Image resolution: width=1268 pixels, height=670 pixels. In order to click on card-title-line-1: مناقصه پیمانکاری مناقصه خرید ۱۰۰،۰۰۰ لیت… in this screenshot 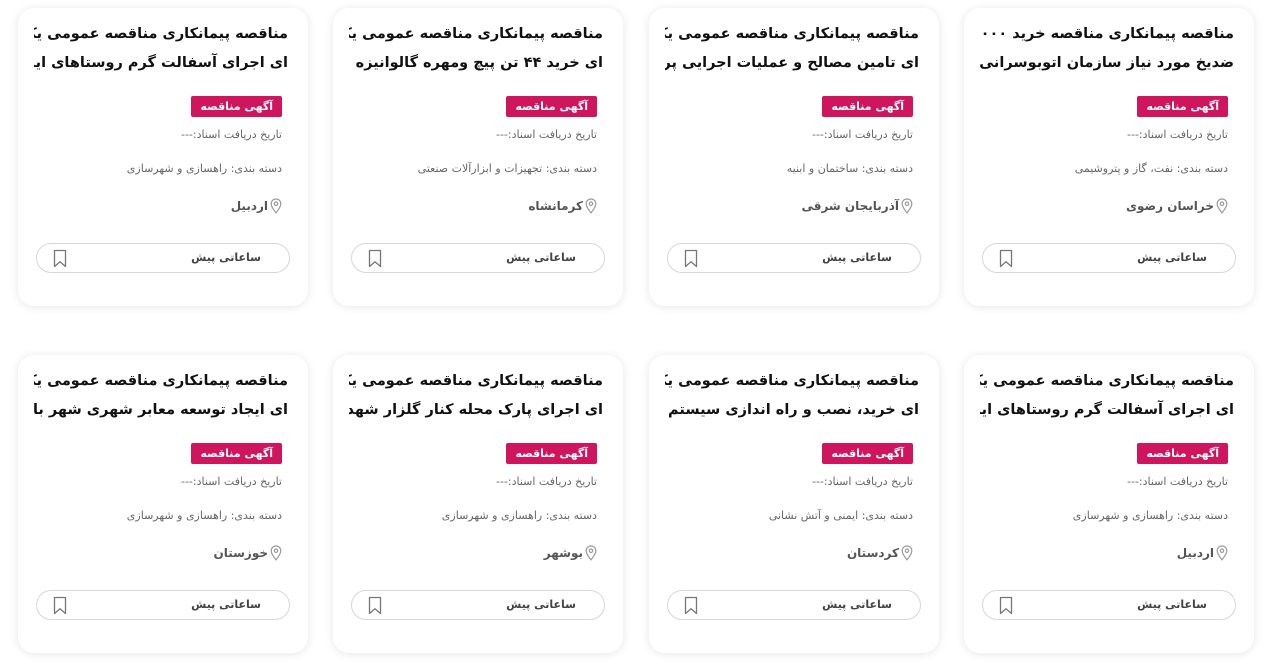, I will do `click(1107, 34)`.